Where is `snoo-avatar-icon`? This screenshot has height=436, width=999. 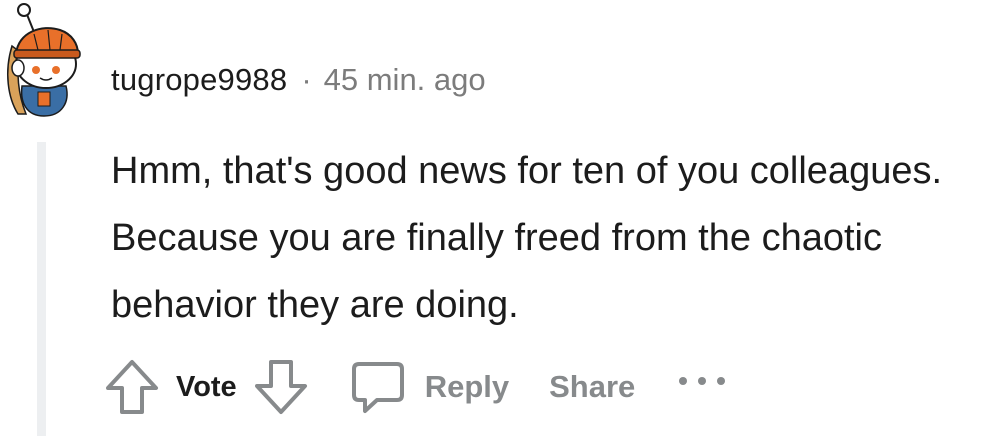
snoo-avatar-icon is located at coordinates (44, 60).